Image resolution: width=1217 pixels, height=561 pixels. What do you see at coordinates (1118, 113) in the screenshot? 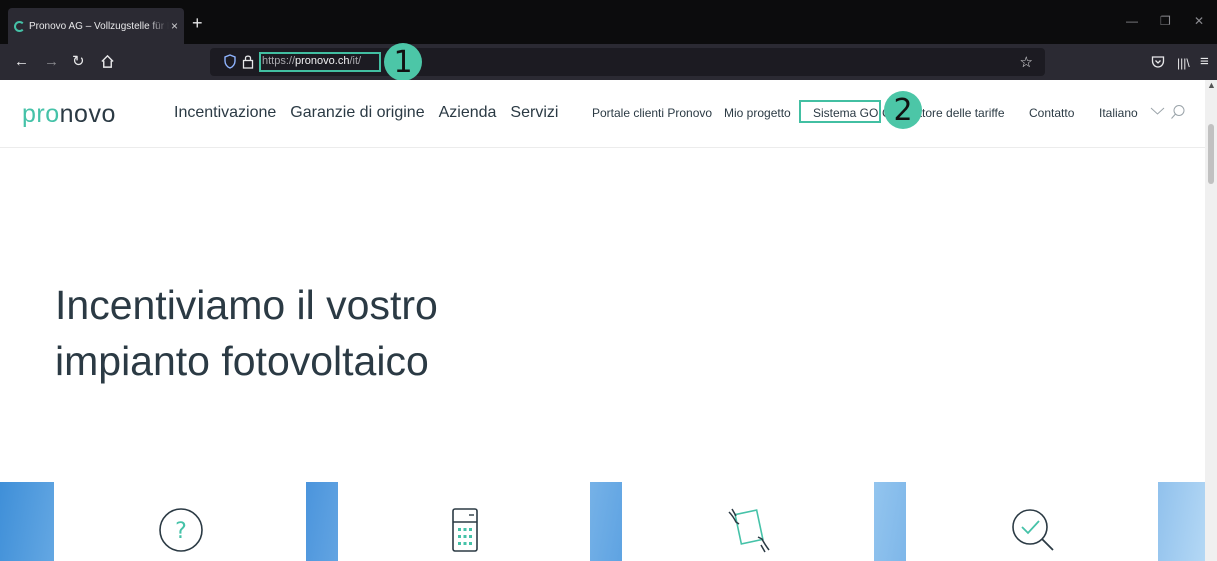
I see `language-selector: Italiano` at bounding box center [1118, 113].